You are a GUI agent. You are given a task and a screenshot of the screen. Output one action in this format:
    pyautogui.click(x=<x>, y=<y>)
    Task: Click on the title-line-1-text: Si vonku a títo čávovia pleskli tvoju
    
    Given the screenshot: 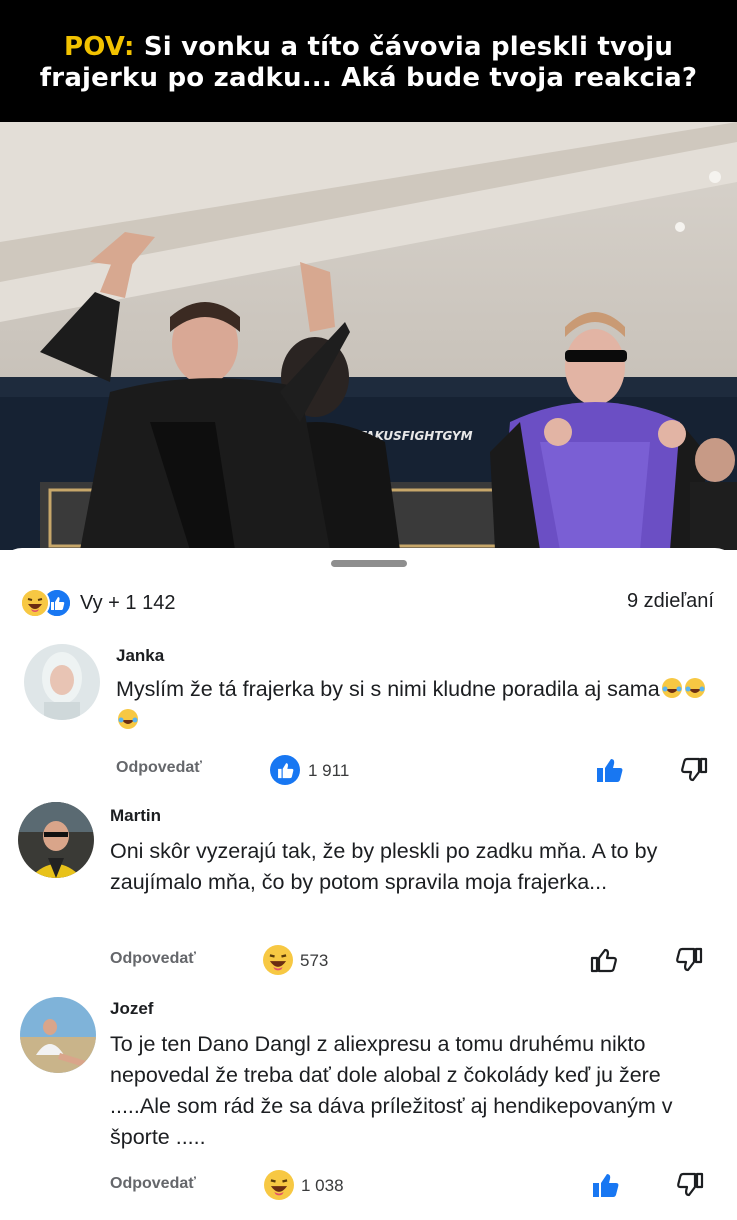 What is the action you would take?
    pyautogui.click(x=404, y=47)
    